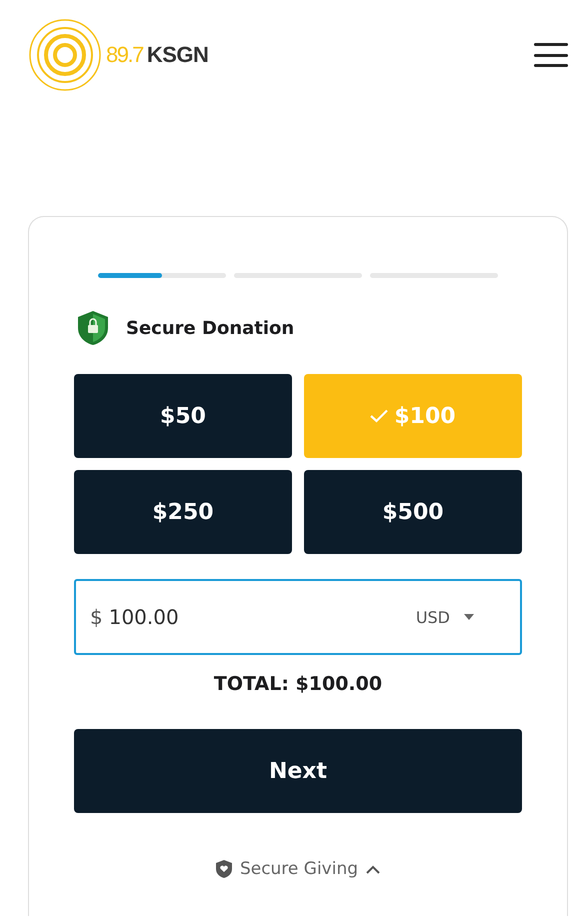  Describe the element at coordinates (469, 617) in the screenshot. I see `caret-icon` at that location.